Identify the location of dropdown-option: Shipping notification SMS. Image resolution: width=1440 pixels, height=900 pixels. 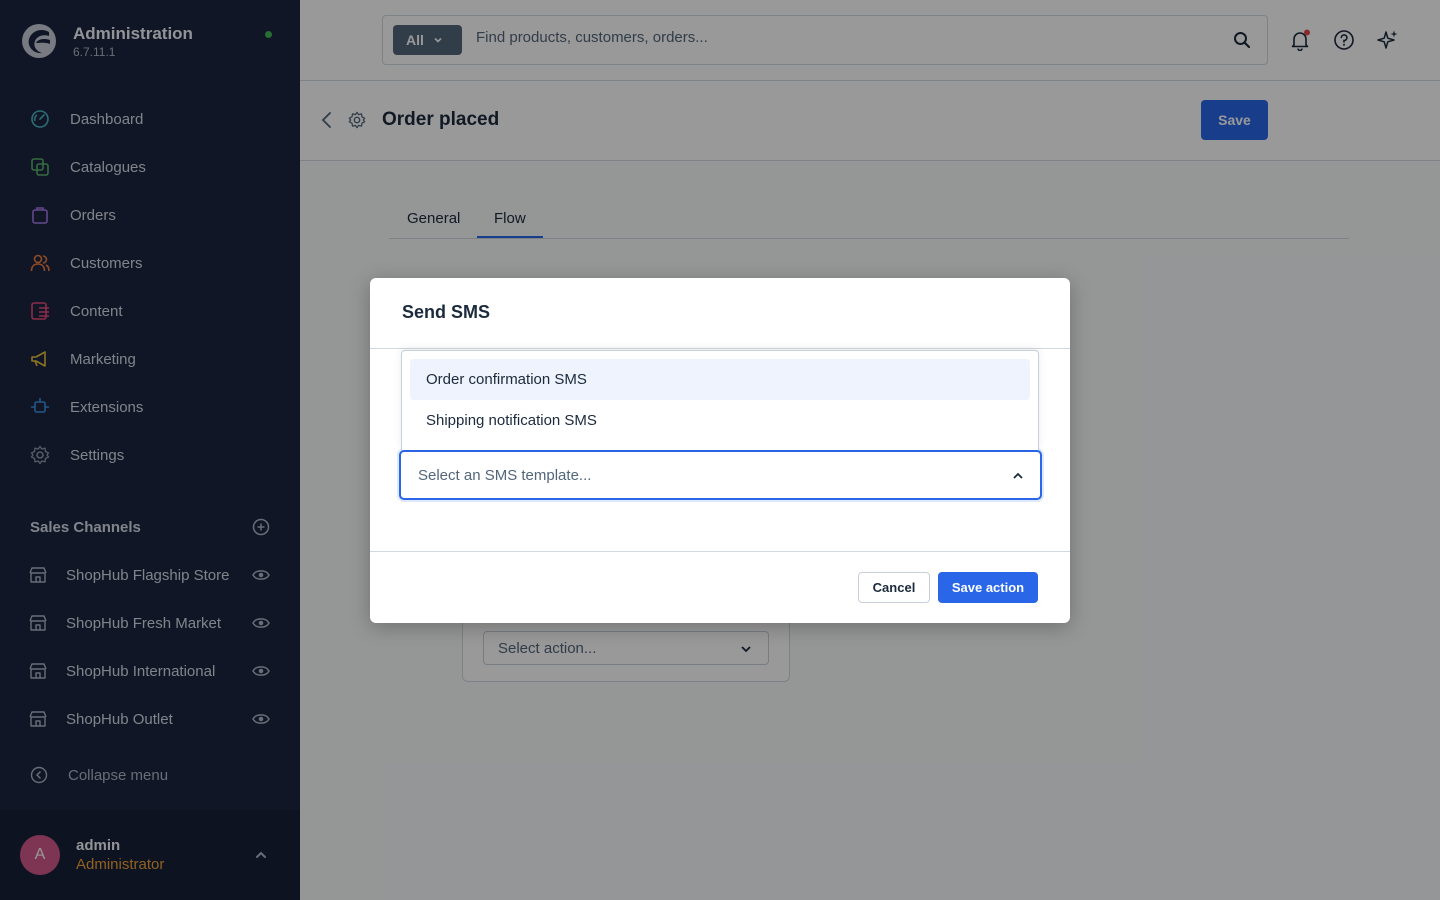
(720, 420).